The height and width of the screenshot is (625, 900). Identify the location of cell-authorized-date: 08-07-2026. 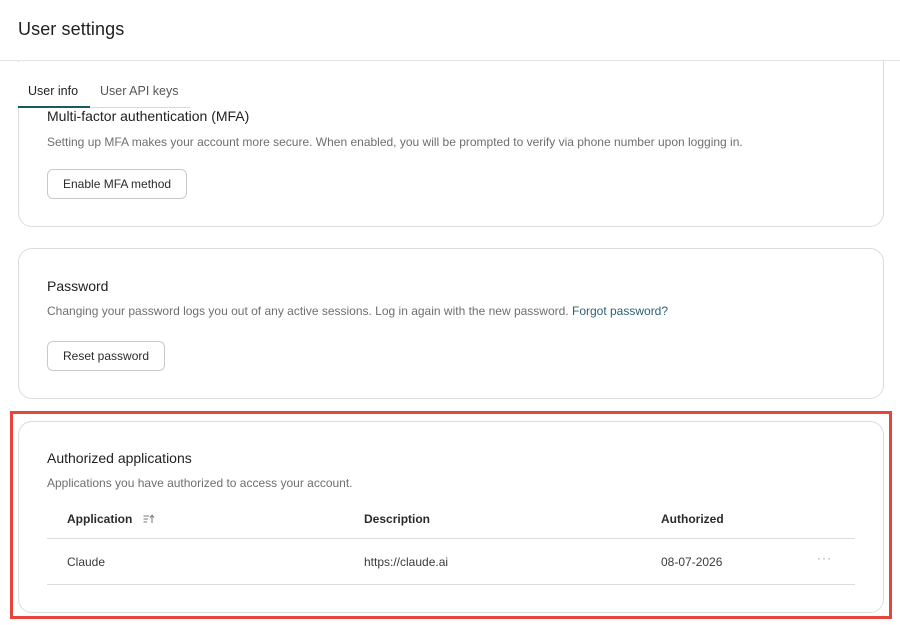
(692, 562).